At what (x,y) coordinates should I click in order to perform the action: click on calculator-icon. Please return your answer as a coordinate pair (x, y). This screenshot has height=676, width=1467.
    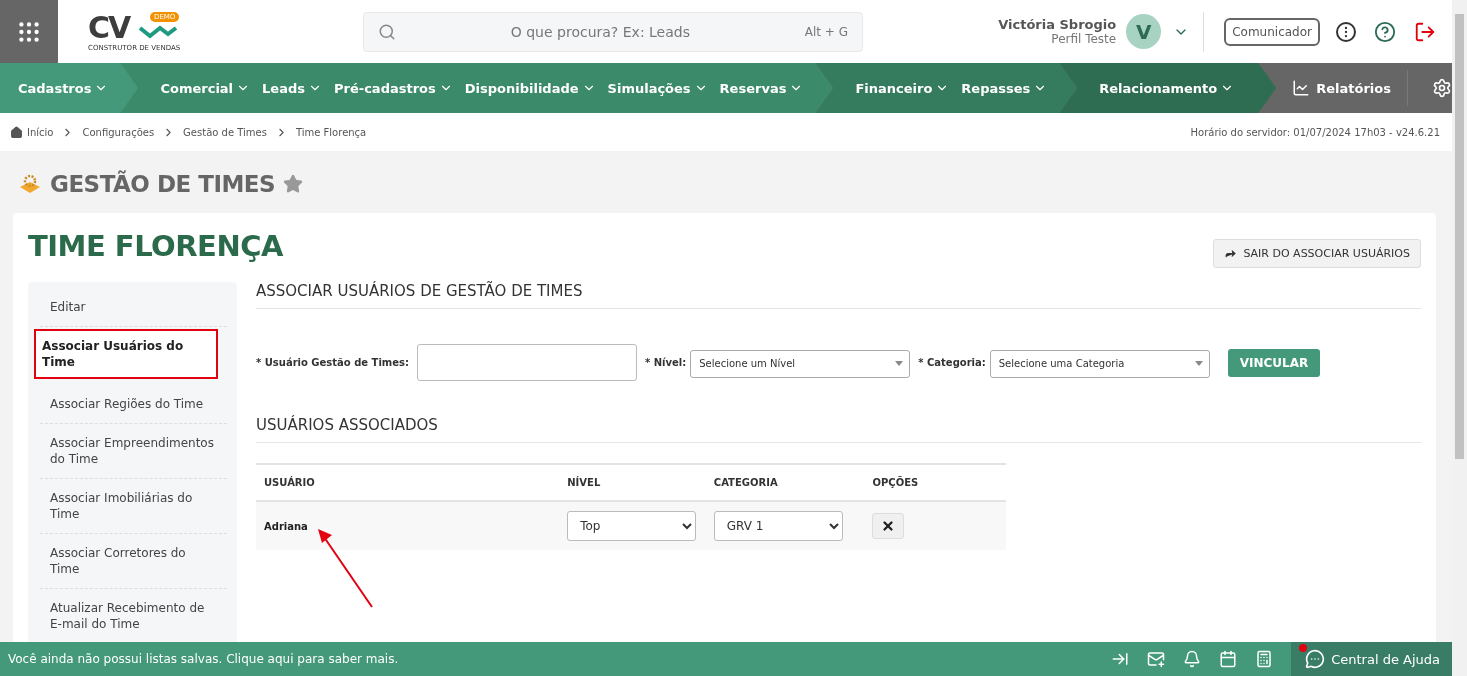
    Looking at the image, I should click on (1264, 659).